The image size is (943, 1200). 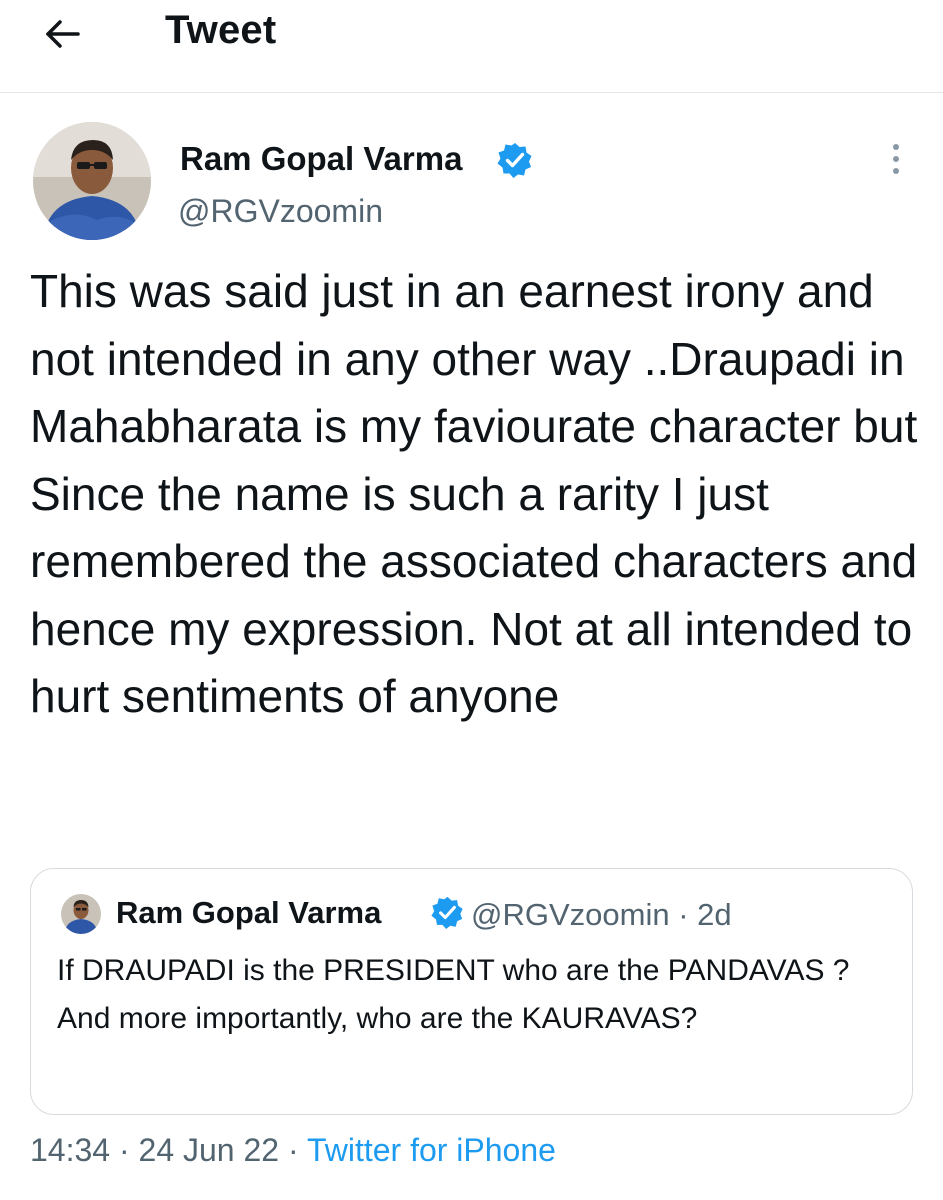 I want to click on quoted-age: 2d, so click(x=714, y=914).